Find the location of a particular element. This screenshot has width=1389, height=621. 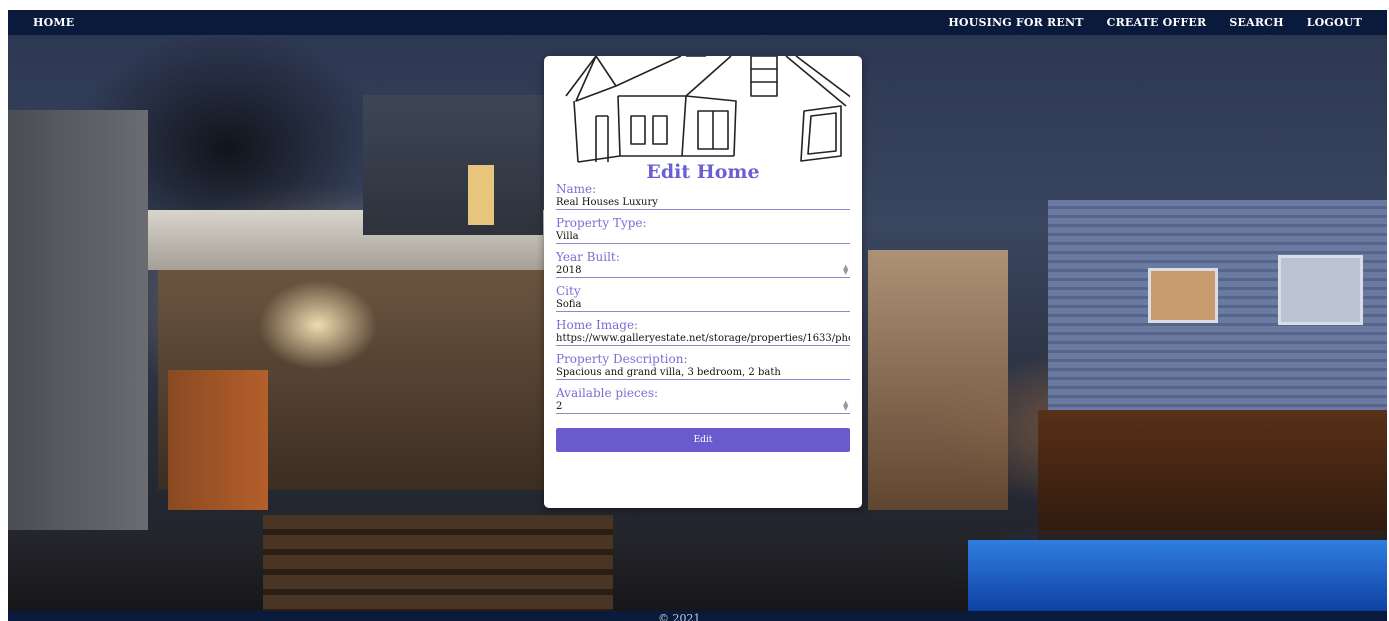

nav-create-offer-link: CREATE OFFER is located at coordinates (1157, 22).